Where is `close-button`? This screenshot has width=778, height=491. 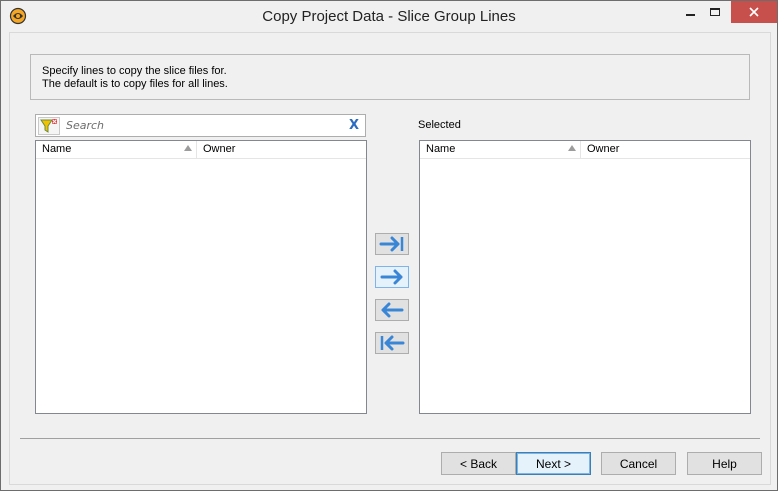
close-button is located at coordinates (754, 12).